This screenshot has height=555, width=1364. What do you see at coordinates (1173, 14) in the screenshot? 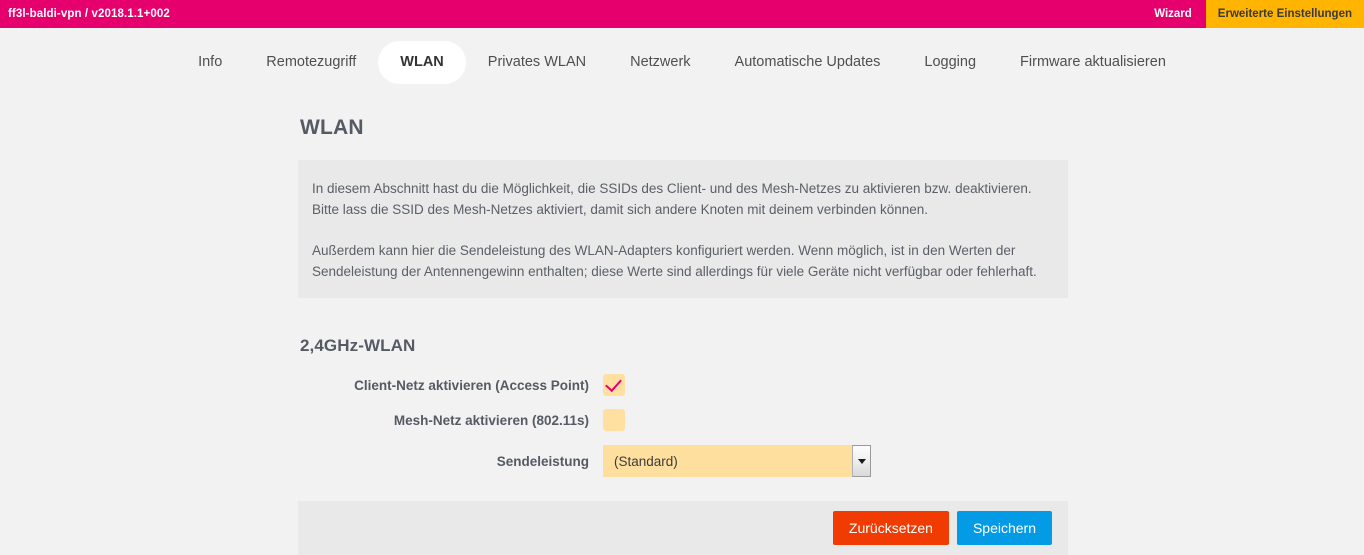
I see `wizard-link: Wizard` at bounding box center [1173, 14].